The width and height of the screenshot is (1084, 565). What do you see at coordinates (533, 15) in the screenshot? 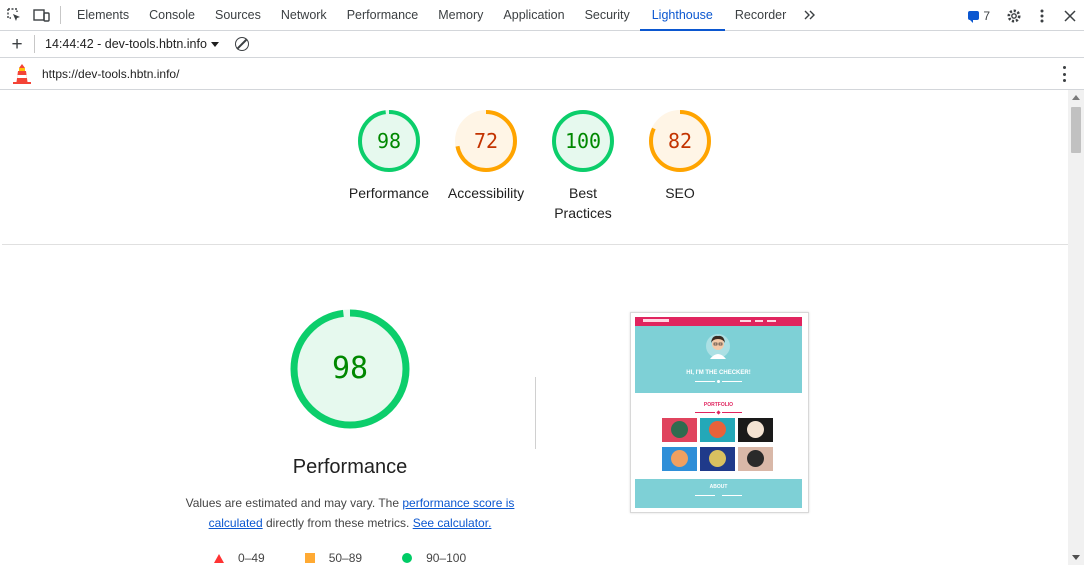
I see `tab-application: Application` at bounding box center [533, 15].